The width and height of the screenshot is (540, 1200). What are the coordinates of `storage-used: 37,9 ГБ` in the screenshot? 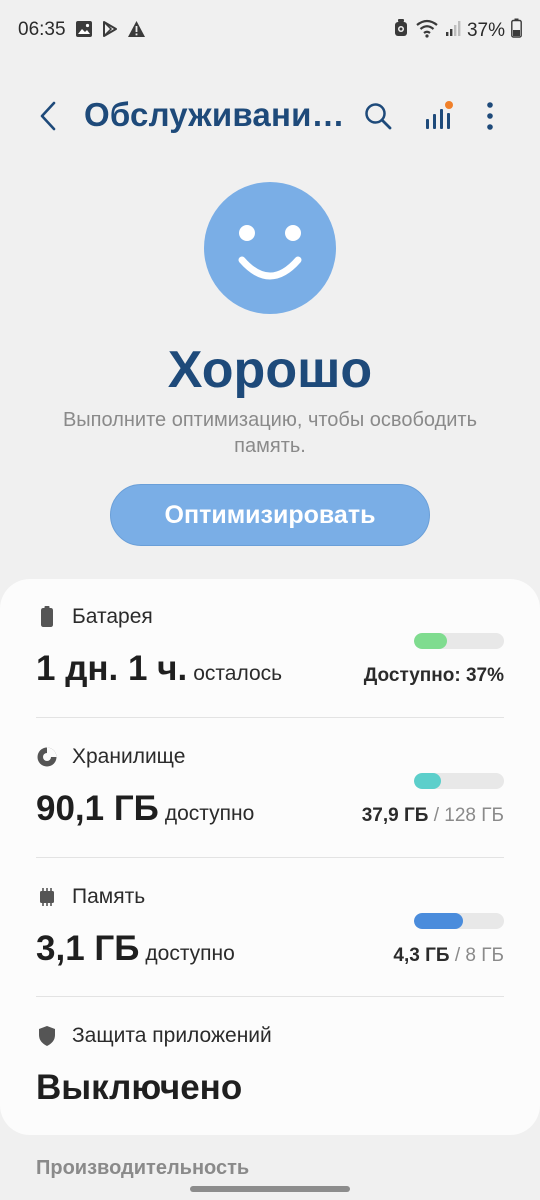 It's located at (395, 815).